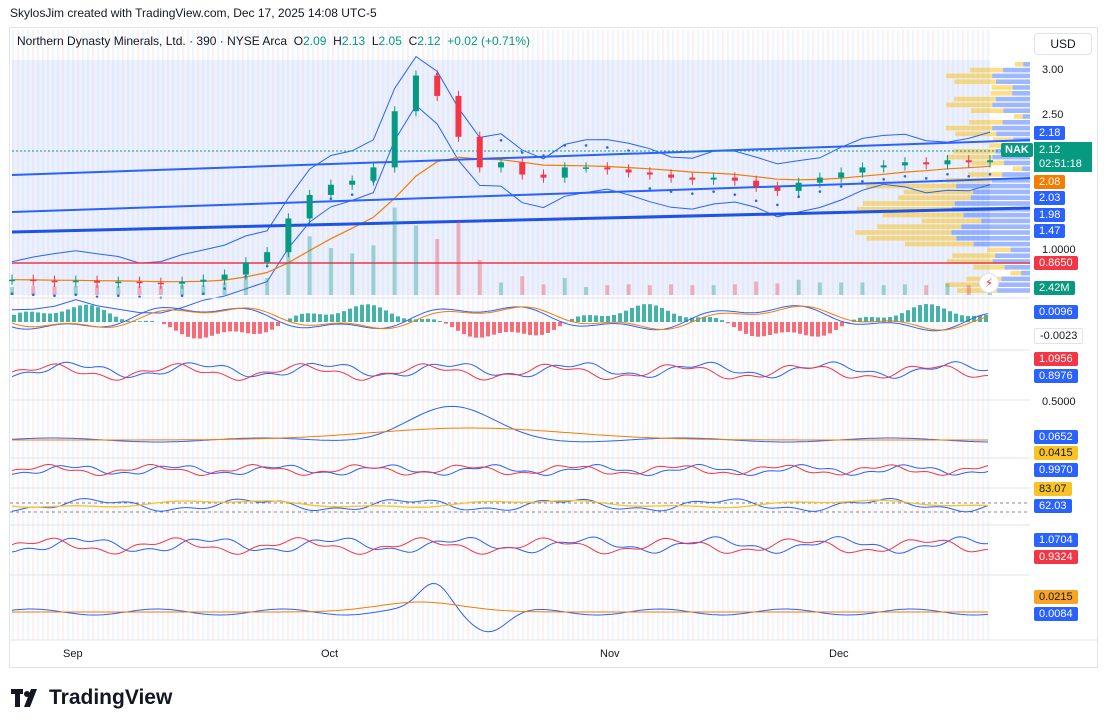  I want to click on brand-logo: TradingView, so click(91, 698).